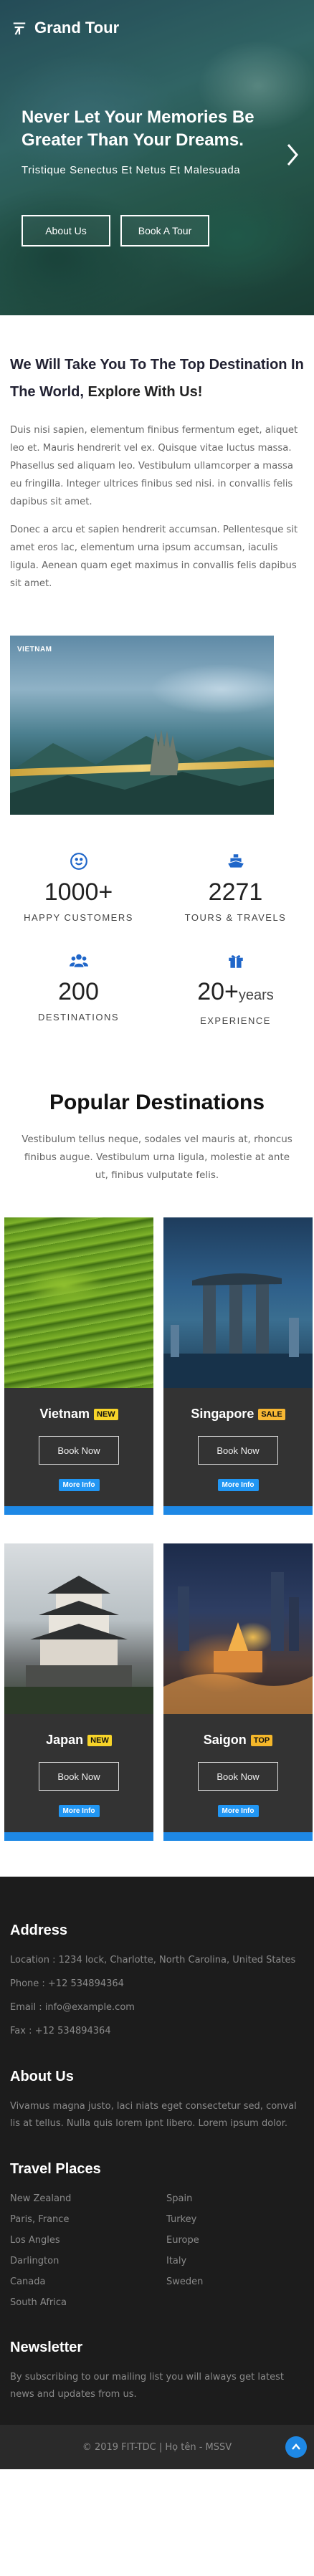 The image size is (314, 2576). Describe the element at coordinates (235, 861) in the screenshot. I see `ship-icon` at that location.